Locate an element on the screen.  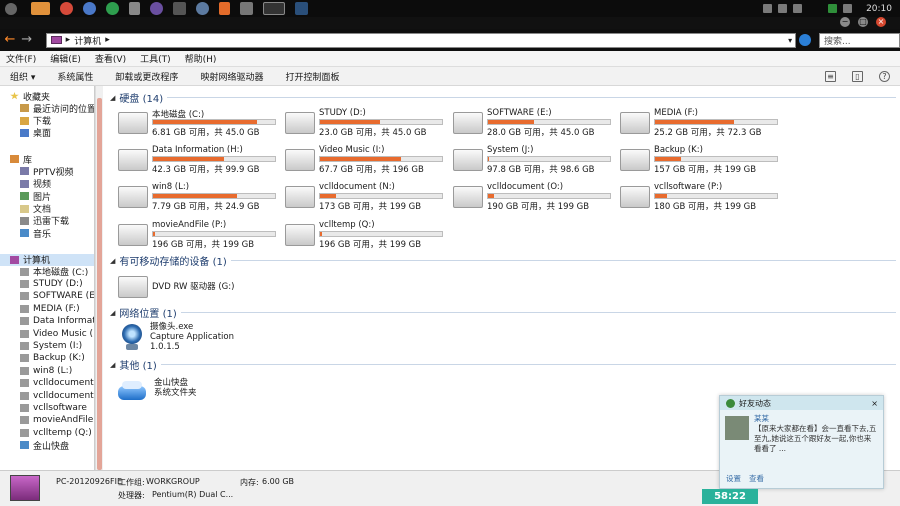
drive-item: Backup (K:) 157 GB 可用，共 199 GB is located at coordinates (702, 162).